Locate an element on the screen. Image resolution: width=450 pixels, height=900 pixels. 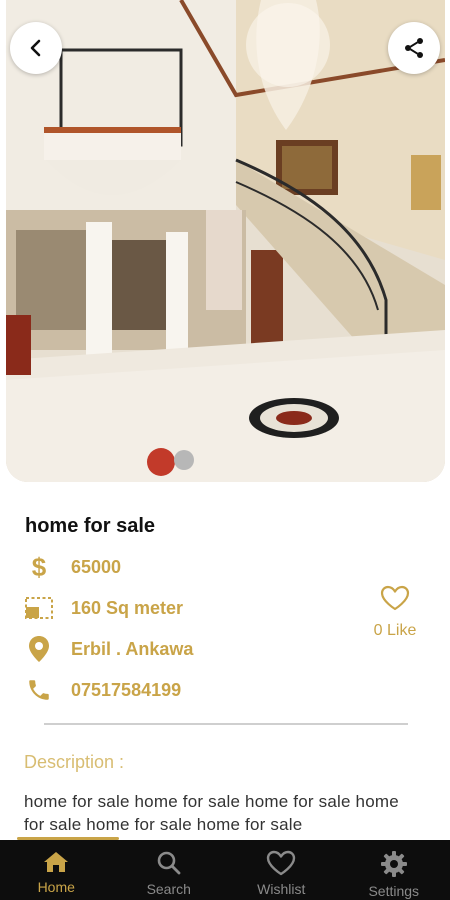
area-value: 160 Sq meter is located at coordinates (127, 607).